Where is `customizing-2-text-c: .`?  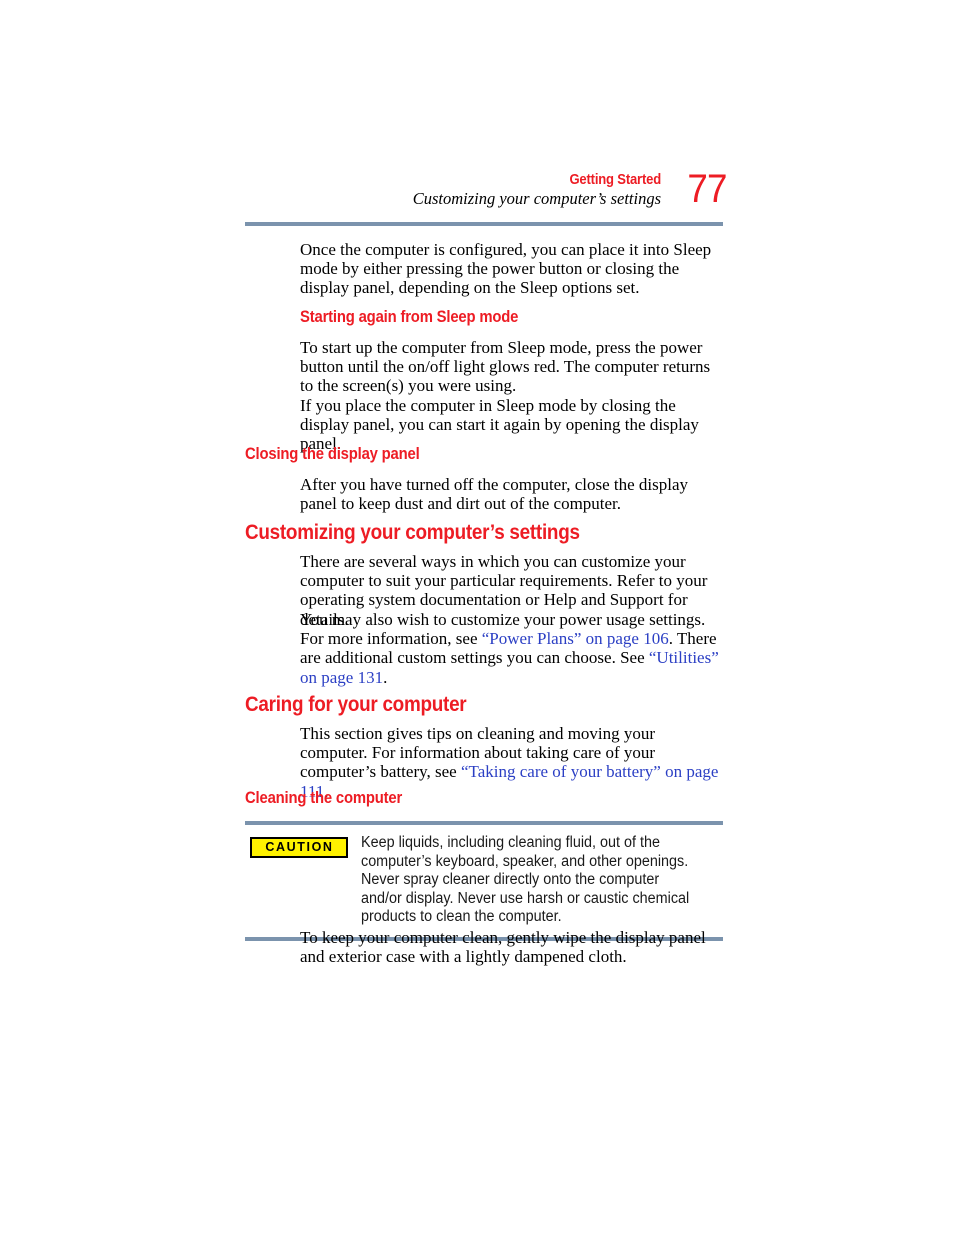 customizing-2-text-c: . is located at coordinates (385, 677).